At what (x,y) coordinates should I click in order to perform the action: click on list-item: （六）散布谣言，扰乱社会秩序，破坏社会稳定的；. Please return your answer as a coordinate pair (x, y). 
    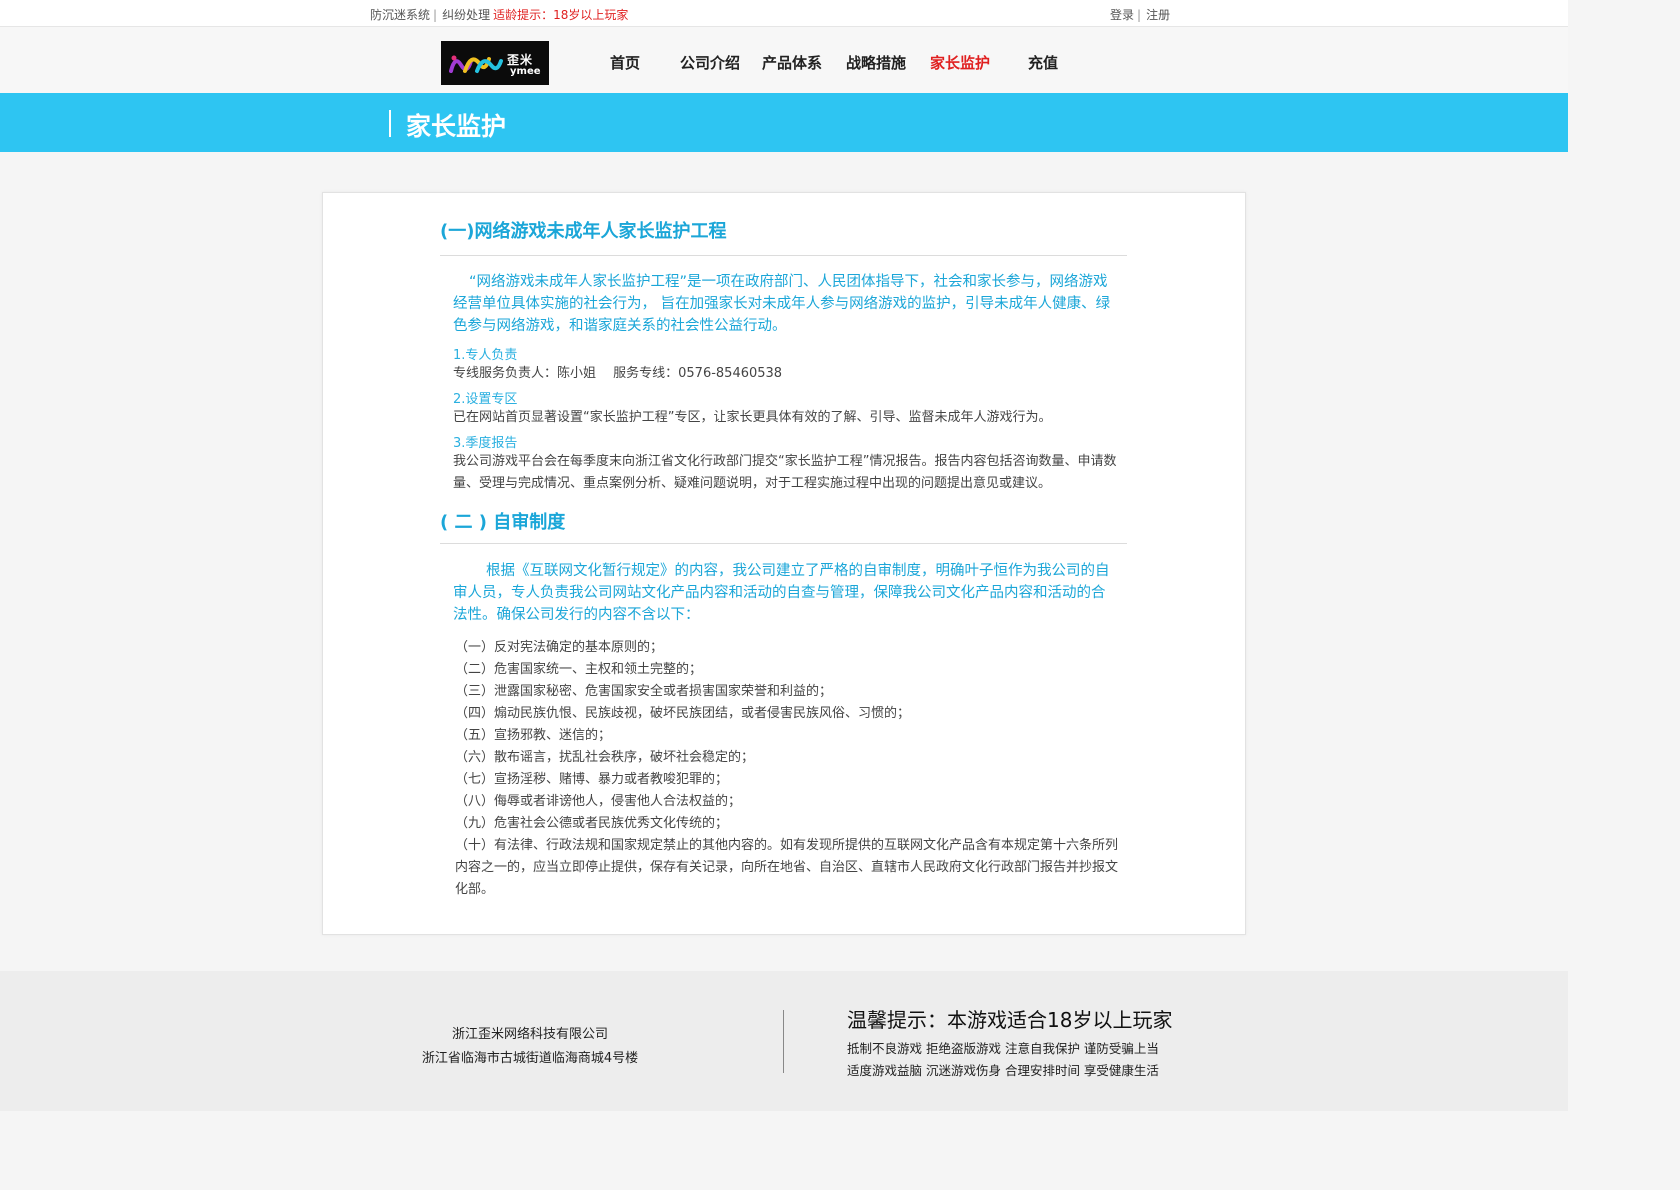
    Looking at the image, I should click on (605, 757).